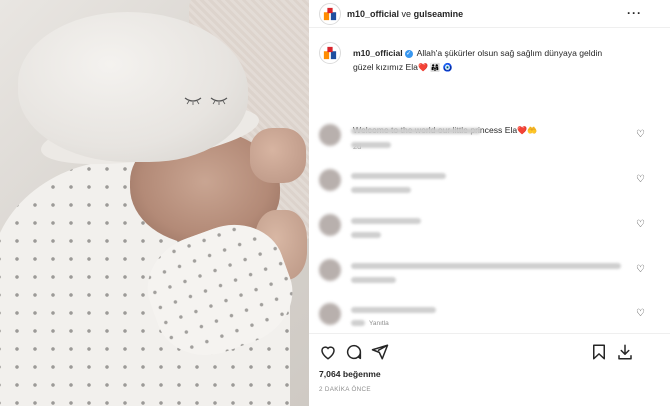 This screenshot has width=670, height=406. What do you see at coordinates (378, 53) in the screenshot?
I see `caption-author-link: m10_official` at bounding box center [378, 53].